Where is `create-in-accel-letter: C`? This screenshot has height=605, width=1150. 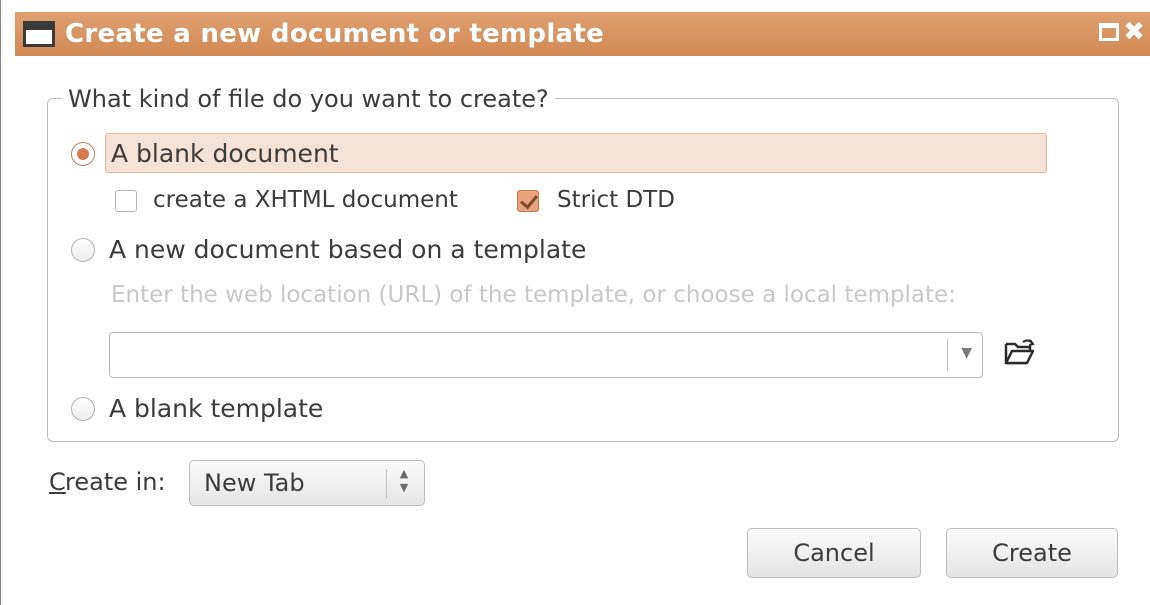 create-in-accel-letter: C is located at coordinates (57, 482).